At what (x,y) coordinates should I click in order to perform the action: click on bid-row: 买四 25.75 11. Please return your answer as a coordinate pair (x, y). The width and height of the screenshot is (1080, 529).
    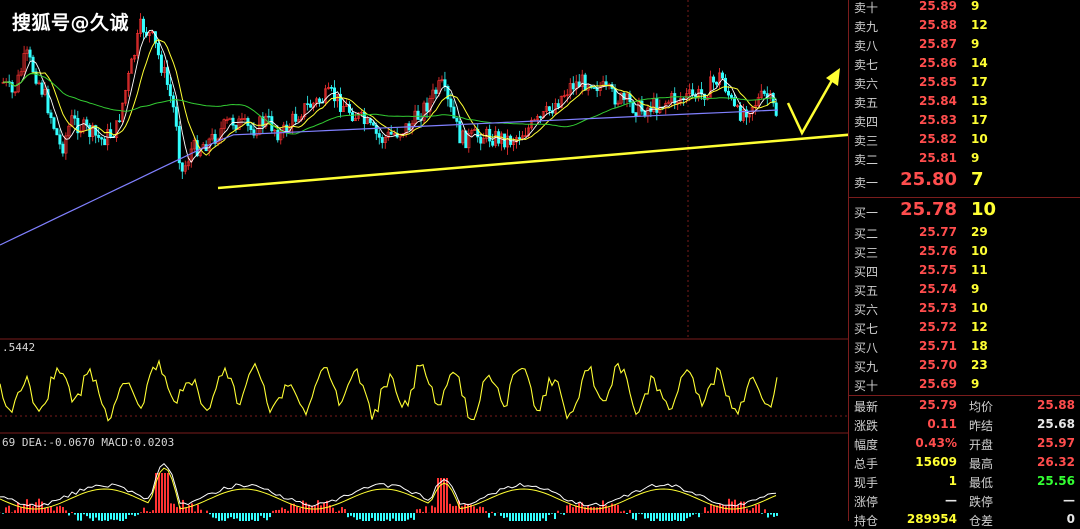
    Looking at the image, I should click on (964, 270).